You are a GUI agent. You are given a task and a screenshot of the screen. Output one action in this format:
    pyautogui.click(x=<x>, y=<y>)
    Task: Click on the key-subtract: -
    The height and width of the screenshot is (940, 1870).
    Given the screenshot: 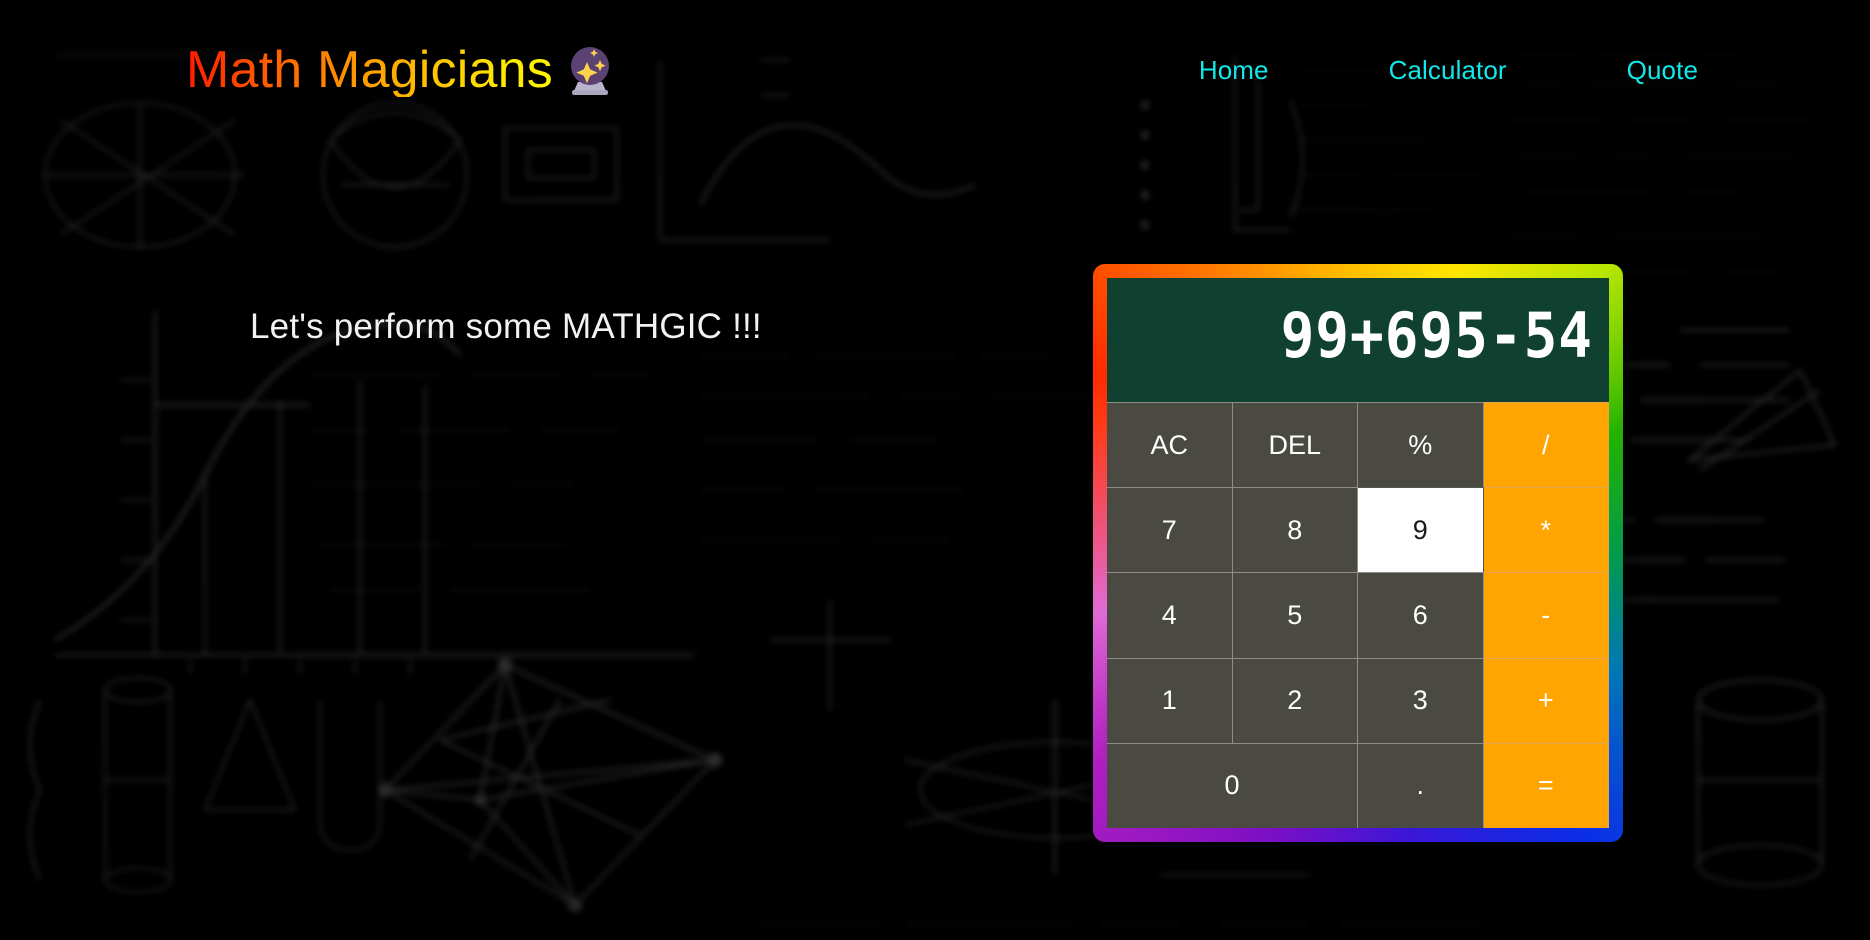 What is the action you would take?
    pyautogui.click(x=1546, y=615)
    